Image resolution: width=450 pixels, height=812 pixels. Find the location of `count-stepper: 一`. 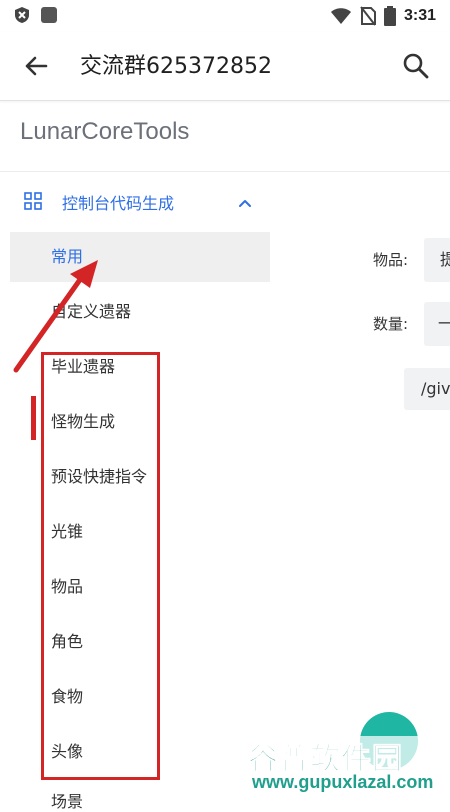

count-stepper: 一 is located at coordinates (437, 324).